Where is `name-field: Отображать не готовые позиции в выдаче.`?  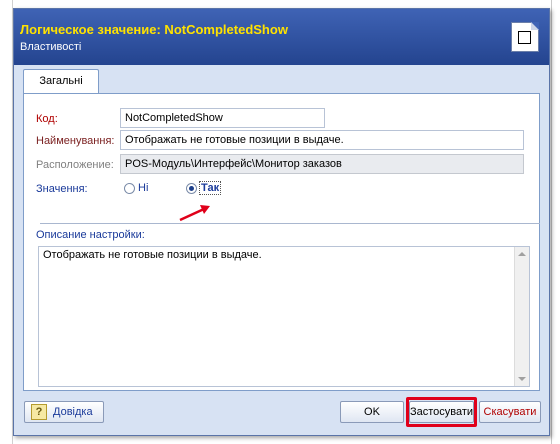 name-field: Отображать не готовые позиции в выдаче. is located at coordinates (322, 140).